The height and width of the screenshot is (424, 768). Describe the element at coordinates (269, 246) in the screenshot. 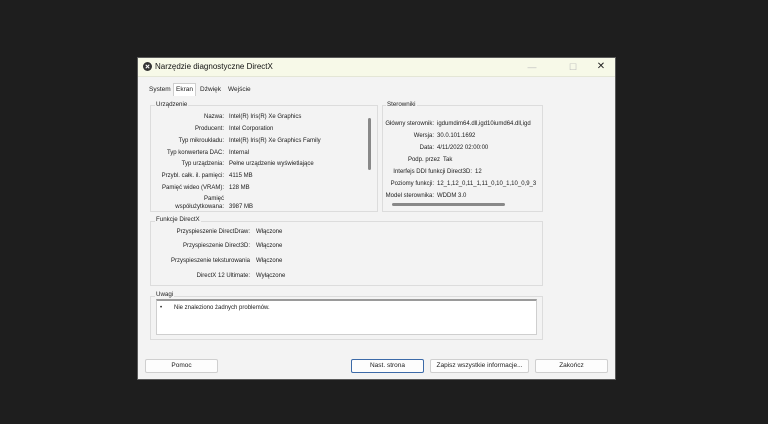

I see `direct3d-value: Włączone` at that location.